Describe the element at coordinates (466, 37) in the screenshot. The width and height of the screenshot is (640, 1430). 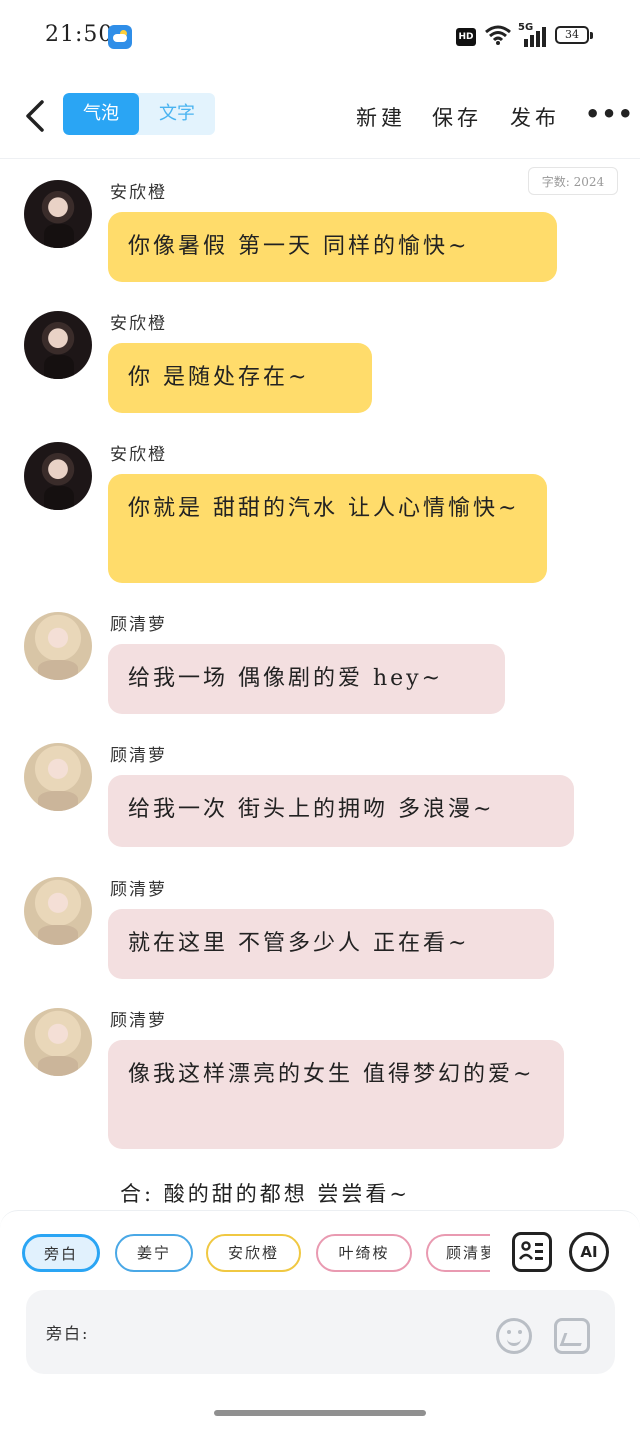
I see `hd-badge: HD` at that location.